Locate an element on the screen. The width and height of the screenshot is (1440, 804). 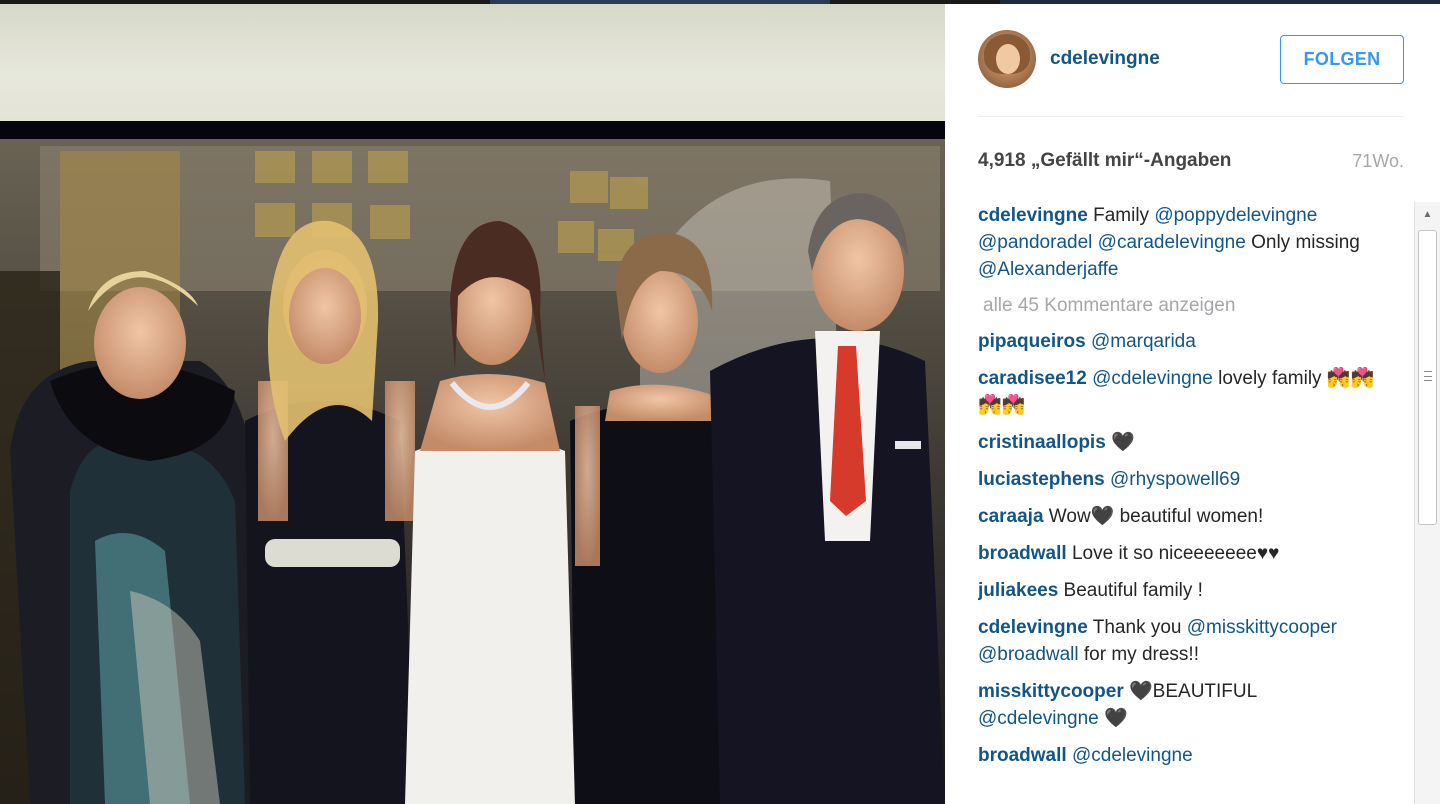
comment-user-link: juliakees is located at coordinates (1018, 590).